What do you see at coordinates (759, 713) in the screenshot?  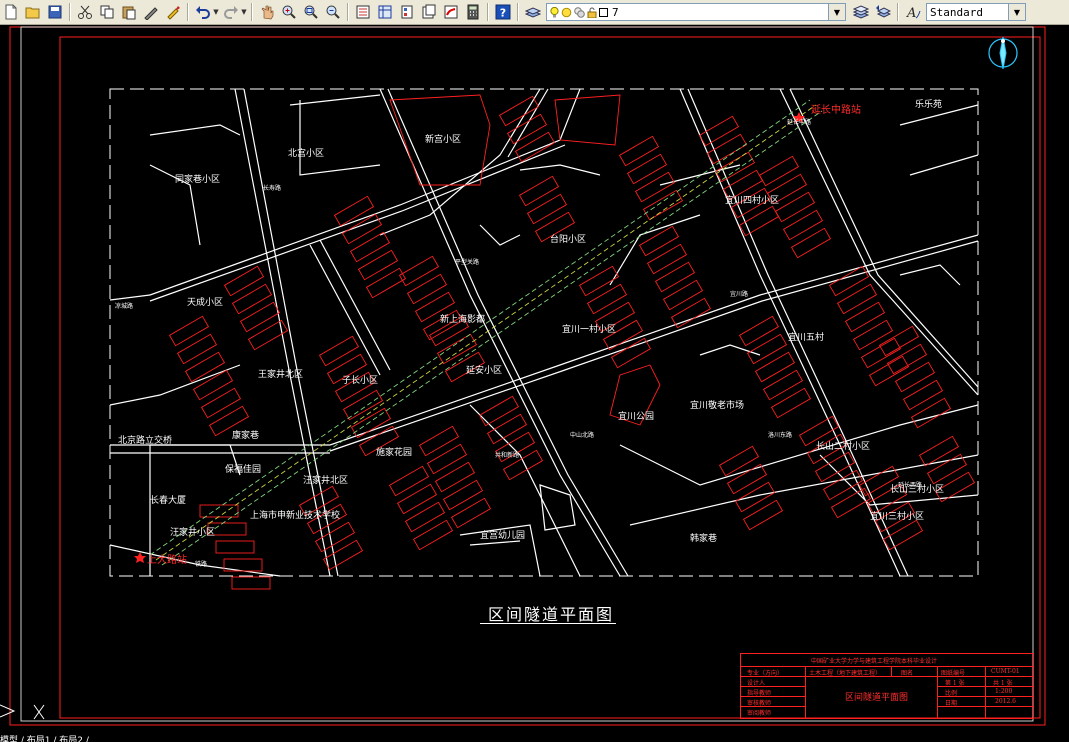 I see `tb-row4-left: 审阅教师` at bounding box center [759, 713].